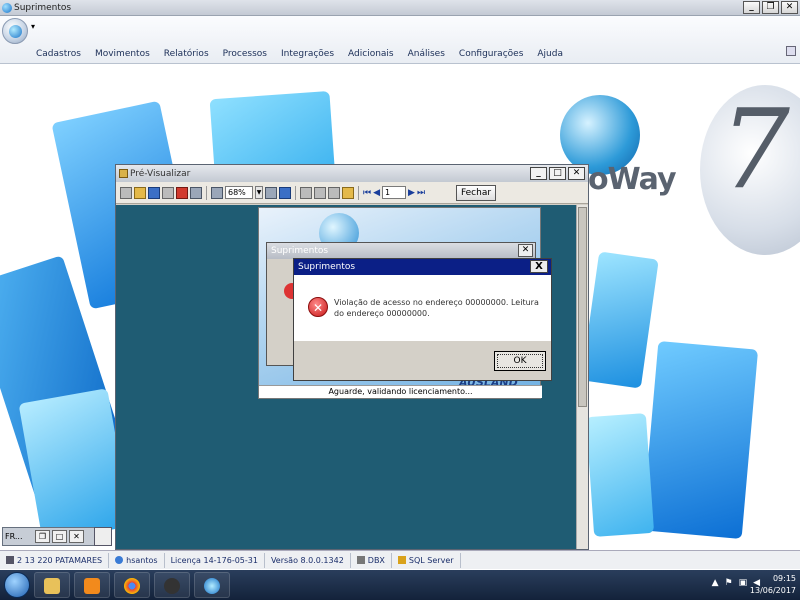  Describe the element at coordinates (525, 250) in the screenshot. I see `background-dialog-close-button: ✕` at that location.